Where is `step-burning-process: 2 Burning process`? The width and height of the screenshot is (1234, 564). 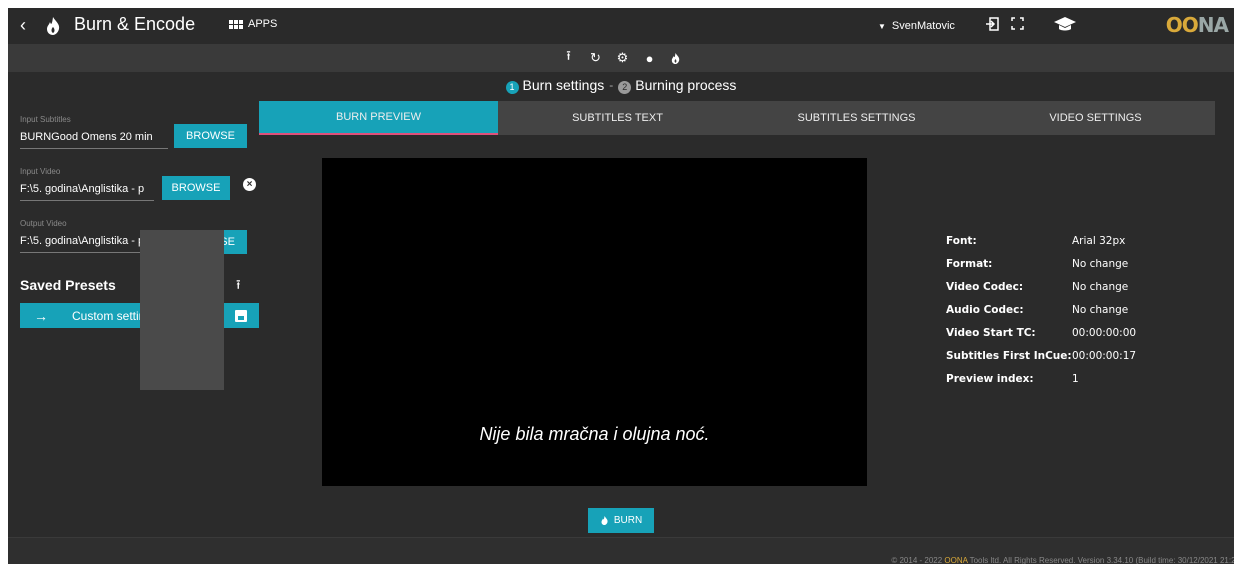 step-burning-process: 2 Burning process is located at coordinates (677, 85).